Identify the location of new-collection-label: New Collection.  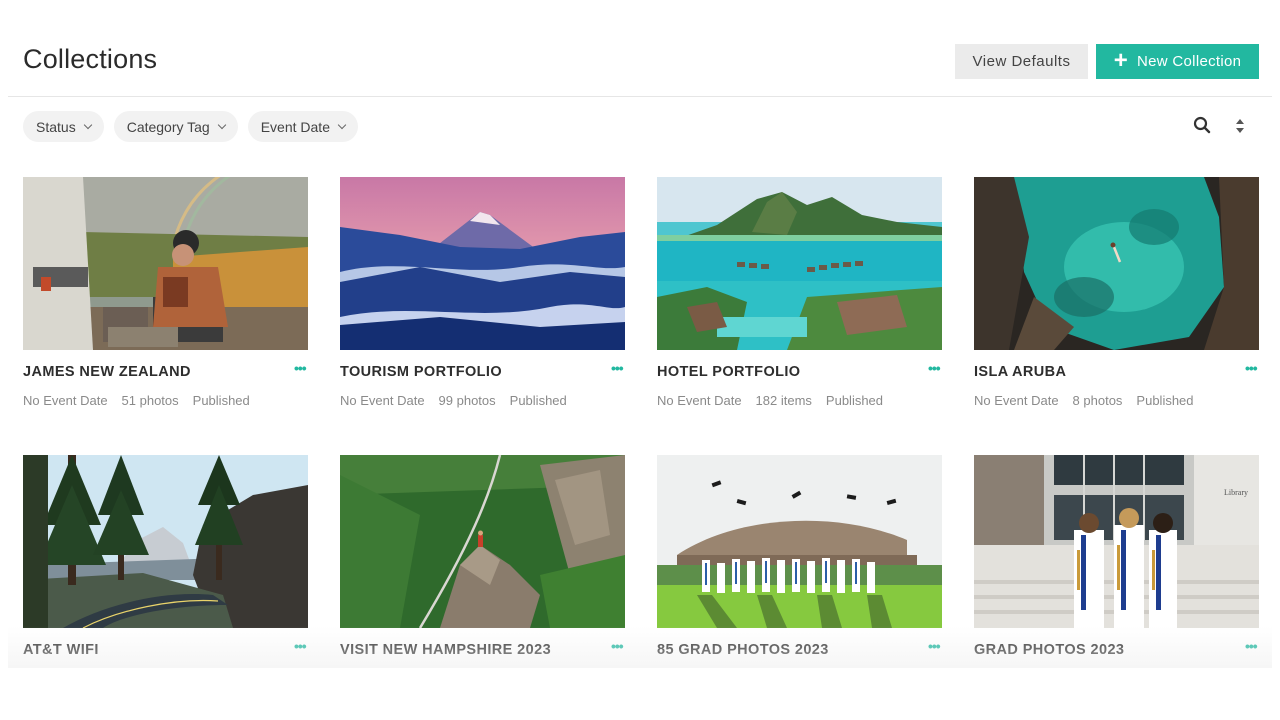
(1189, 61).